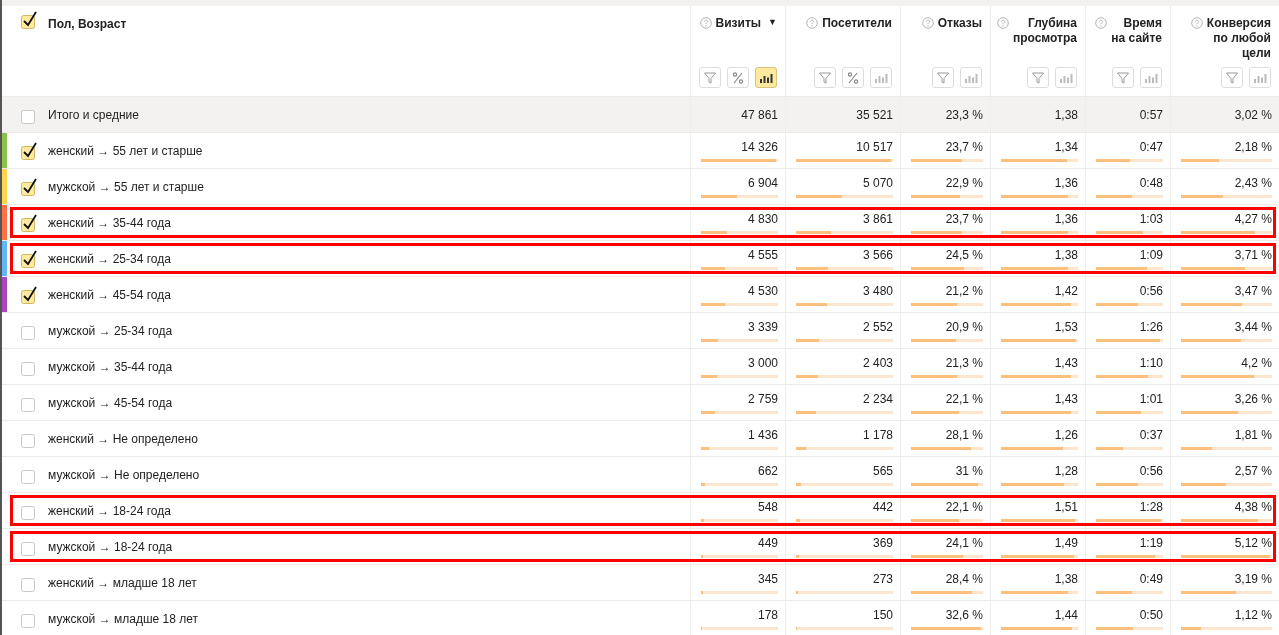 The image size is (1279, 635). What do you see at coordinates (762, 218) in the screenshot?
I see `table-cell-text: 4 830` at bounding box center [762, 218].